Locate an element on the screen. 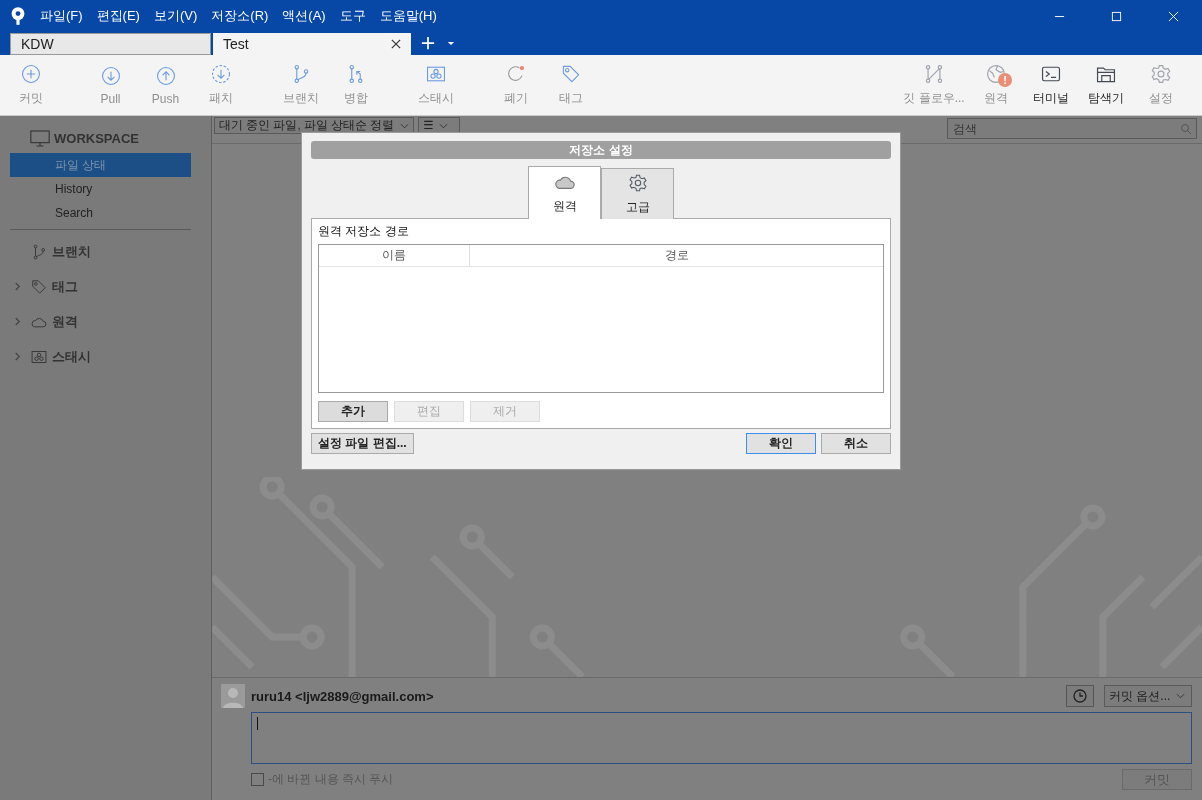 This screenshot has width=1202, height=800. sidebar-item: Search is located at coordinates (100, 213).